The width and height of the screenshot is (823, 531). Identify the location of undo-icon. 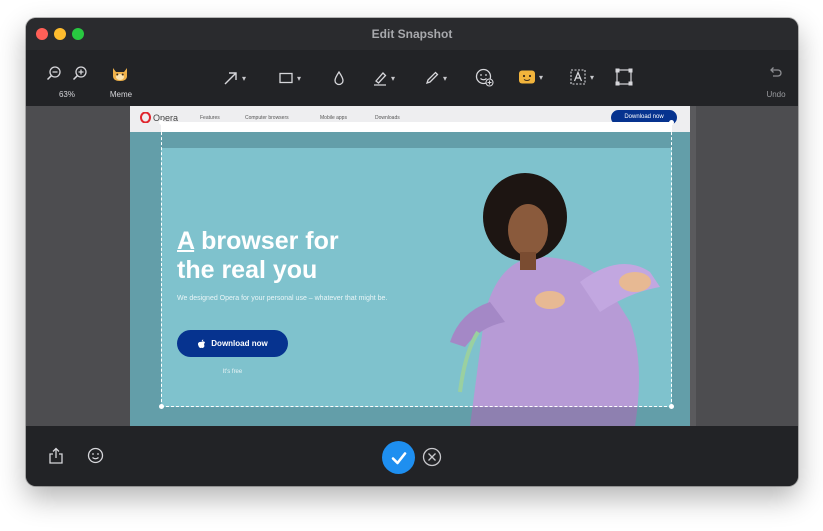
(776, 72).